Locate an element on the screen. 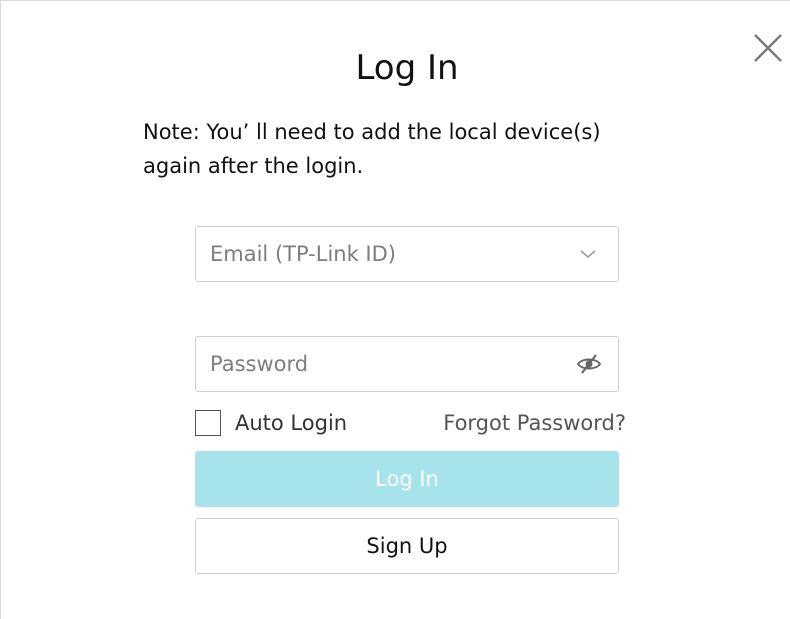 This screenshot has height=619, width=790. email-placeholder: Email (TP-Link ID) is located at coordinates (303, 254).